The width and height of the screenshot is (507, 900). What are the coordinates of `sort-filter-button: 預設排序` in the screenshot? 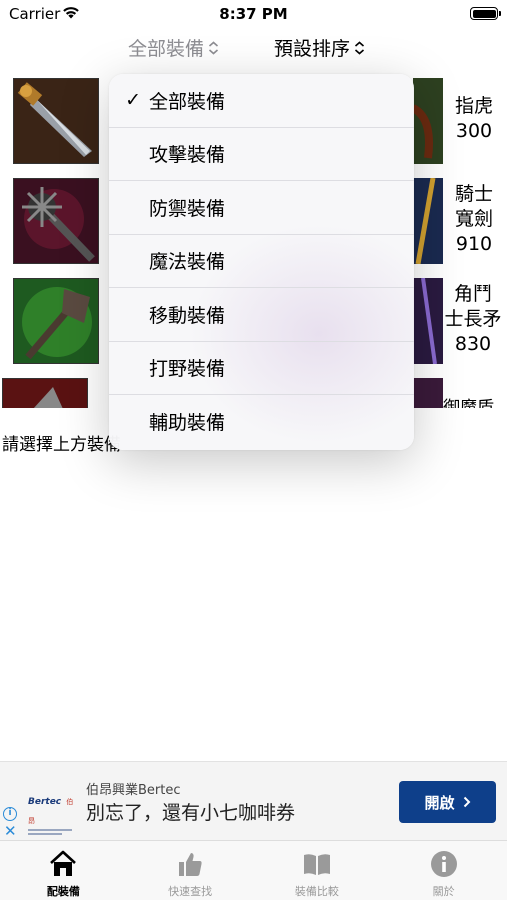 It's located at (319, 47).